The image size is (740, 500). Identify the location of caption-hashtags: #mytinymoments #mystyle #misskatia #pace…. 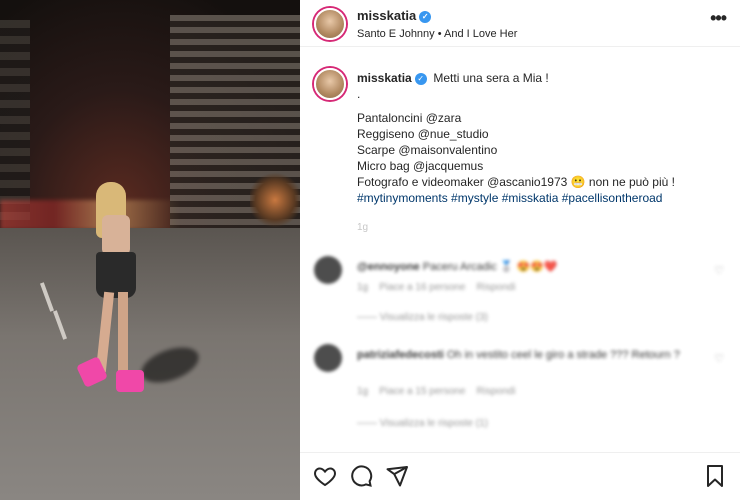
(542, 198).